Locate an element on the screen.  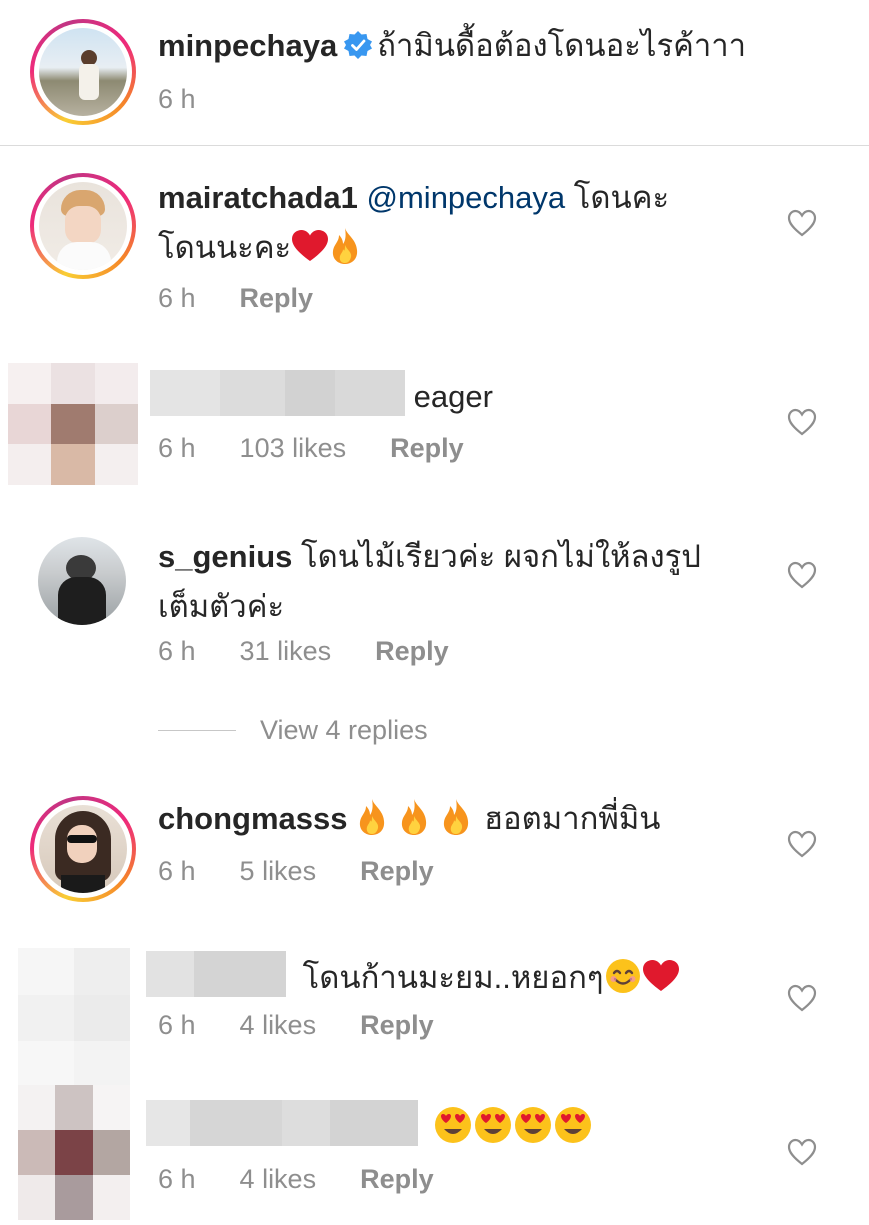
comment-username: chongmasss is located at coordinates (253, 818).